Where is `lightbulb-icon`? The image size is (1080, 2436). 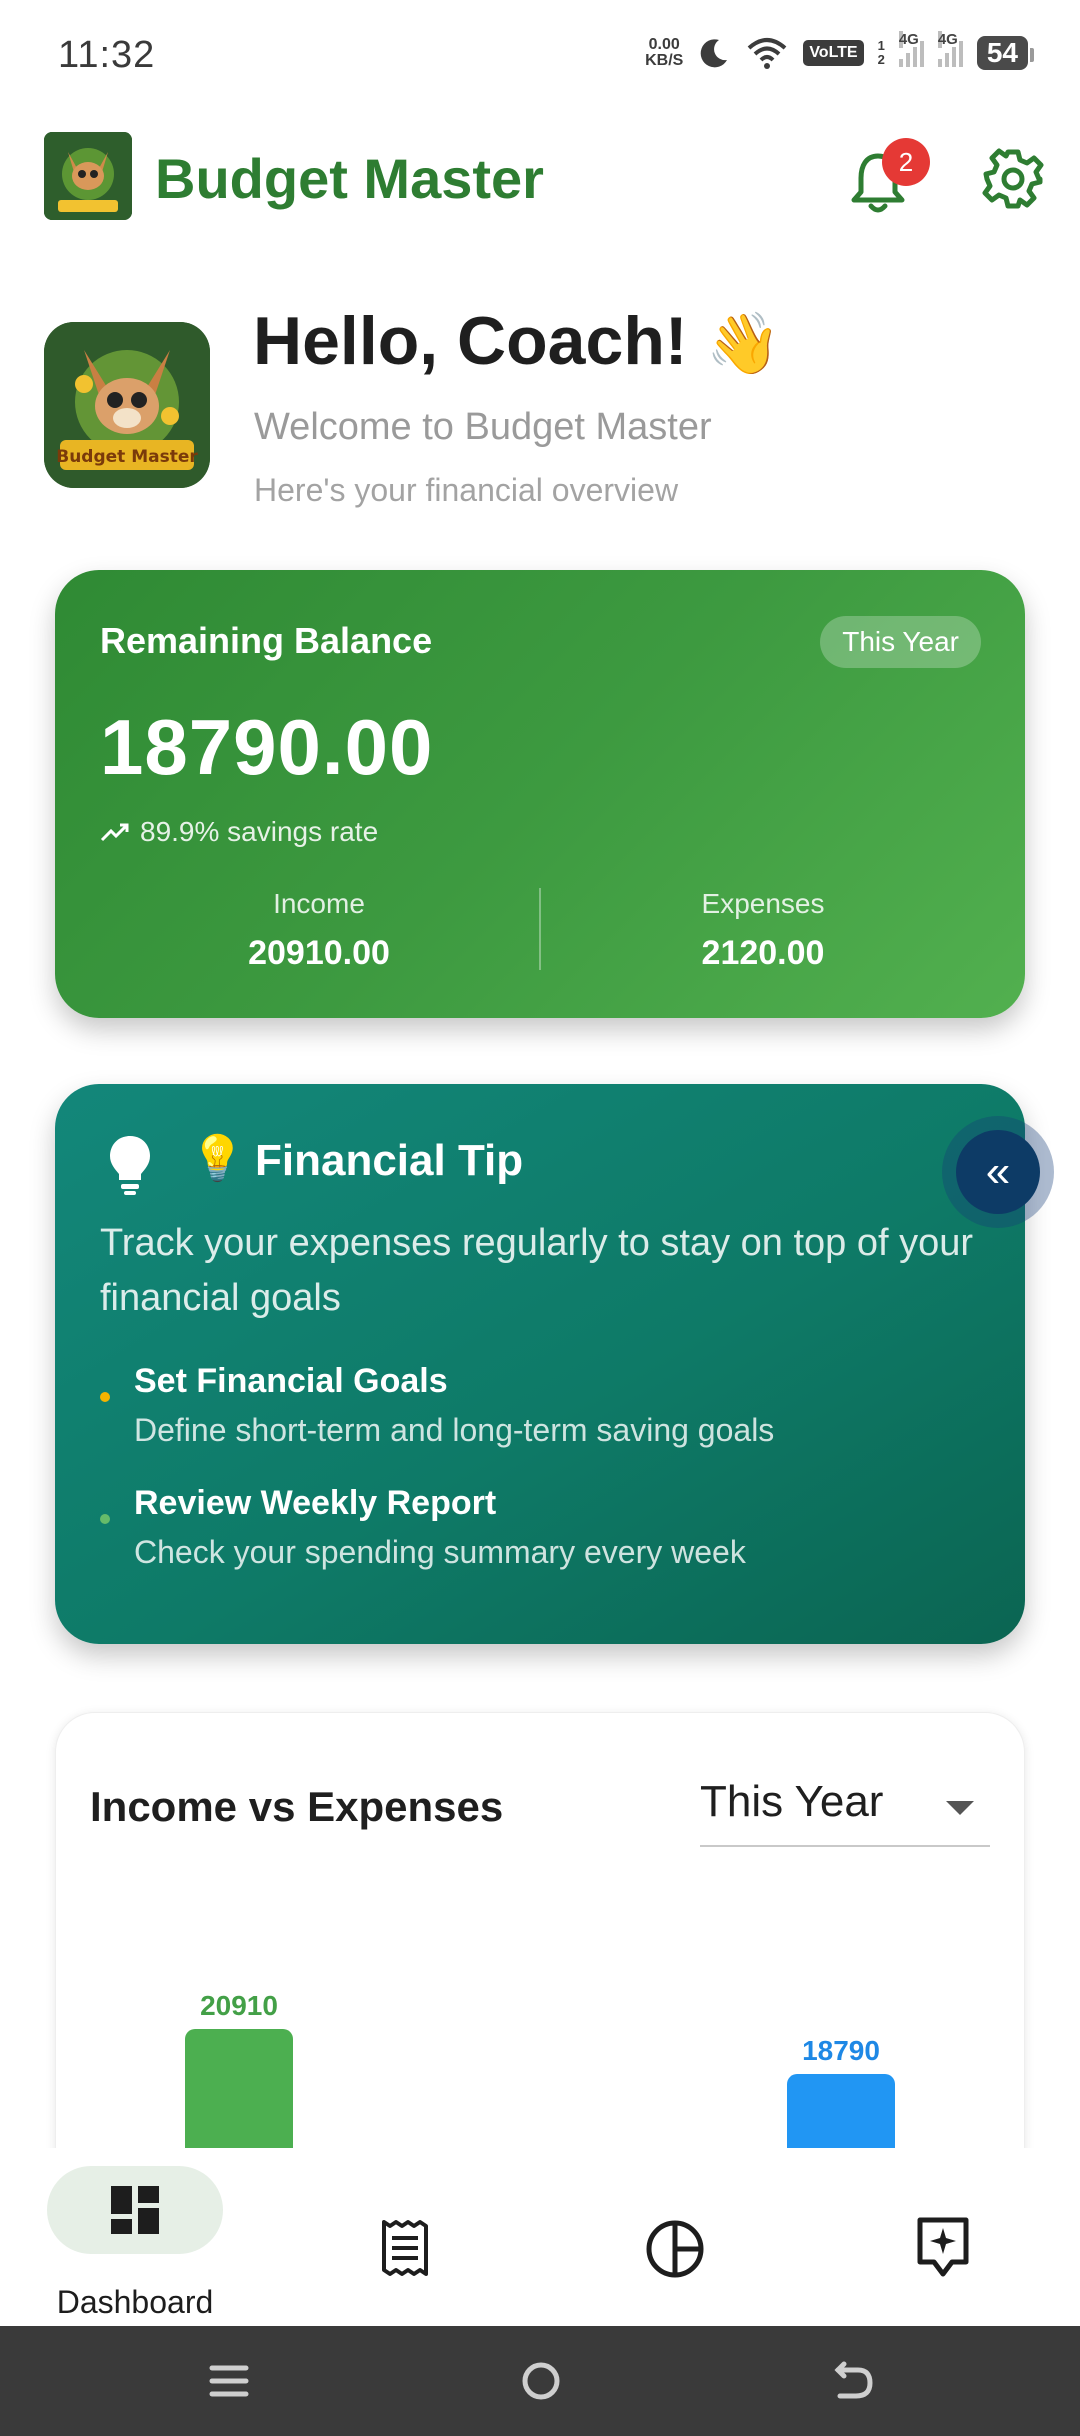
lightbulb-icon is located at coordinates (130, 1165).